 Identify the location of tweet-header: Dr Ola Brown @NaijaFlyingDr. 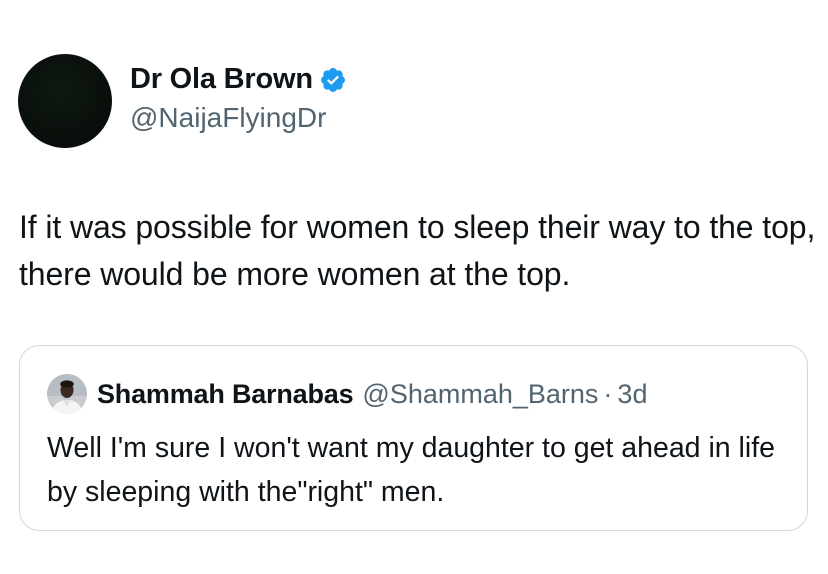
(182, 101).